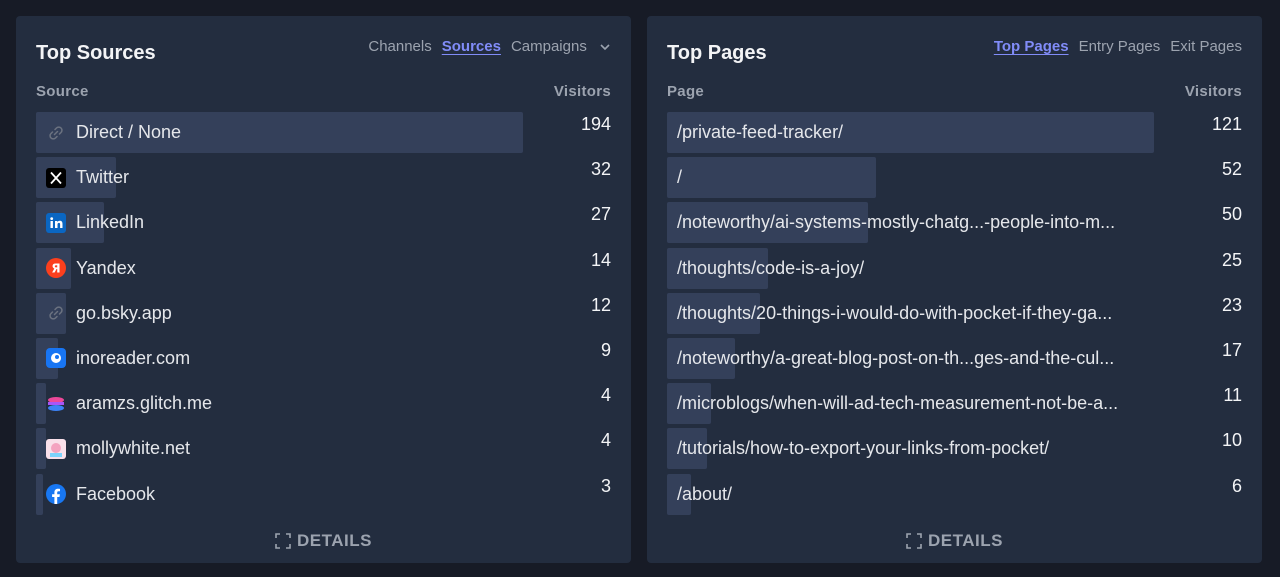 Image resolution: width=1280 pixels, height=577 pixels. I want to click on column-header-page: Page, so click(686, 91).